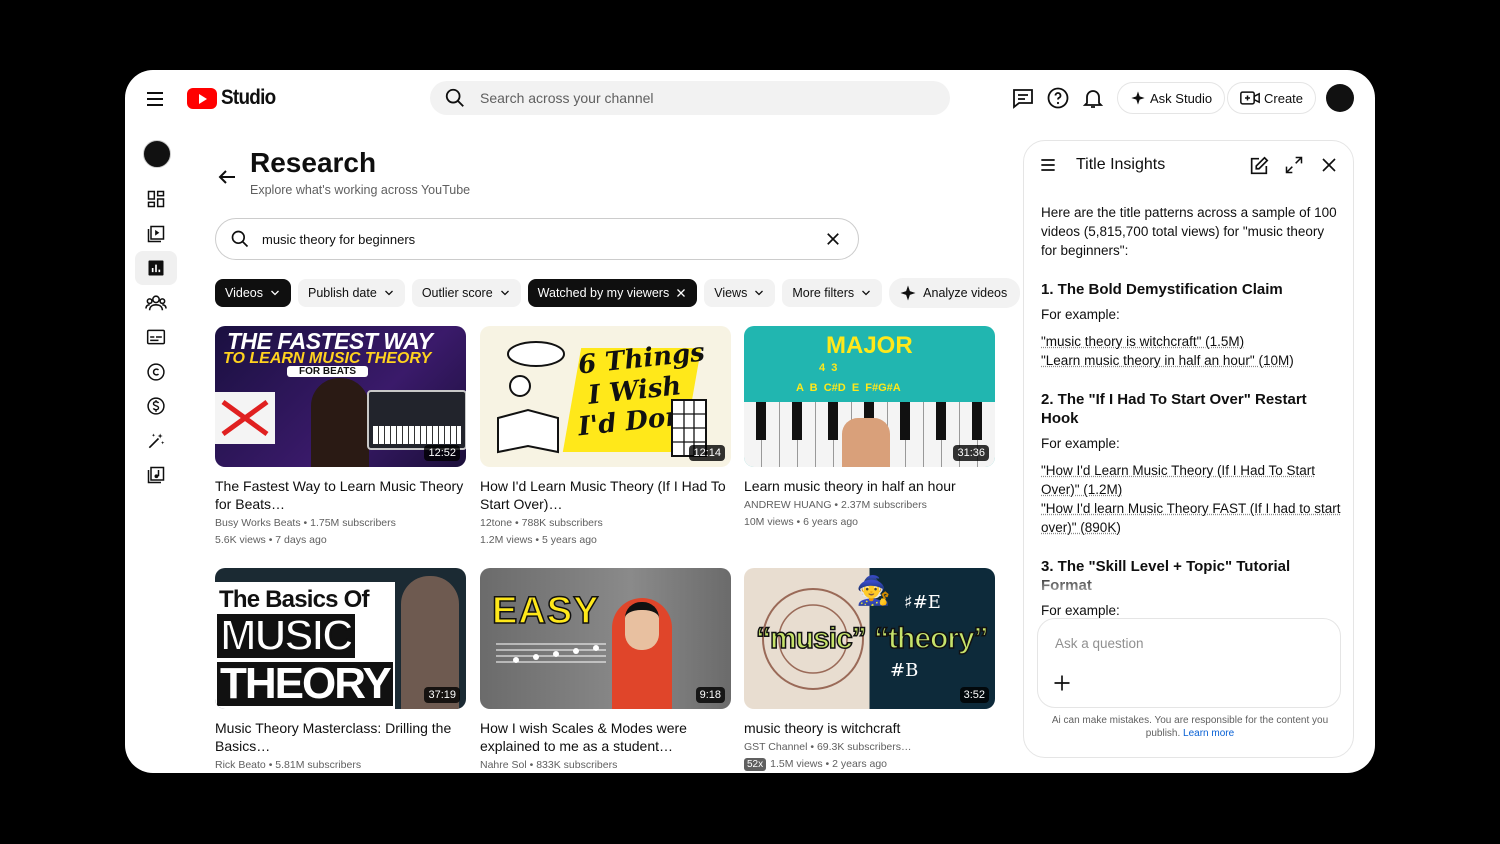  Describe the element at coordinates (244, 293) in the screenshot. I see `chip-label: Videos` at that location.